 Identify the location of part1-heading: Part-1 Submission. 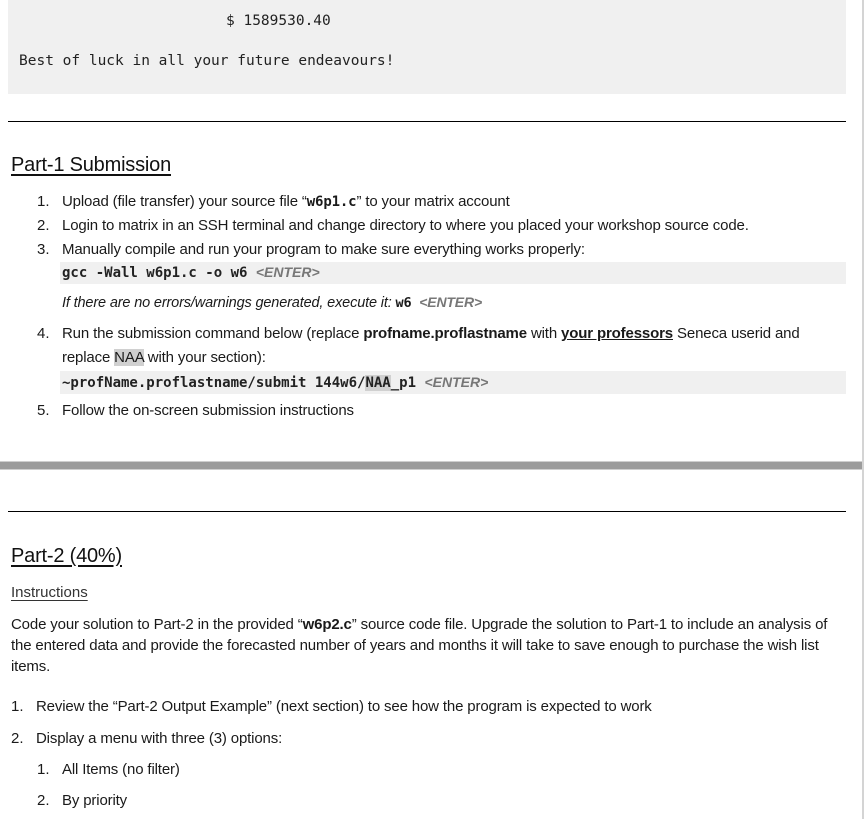
(91, 165).